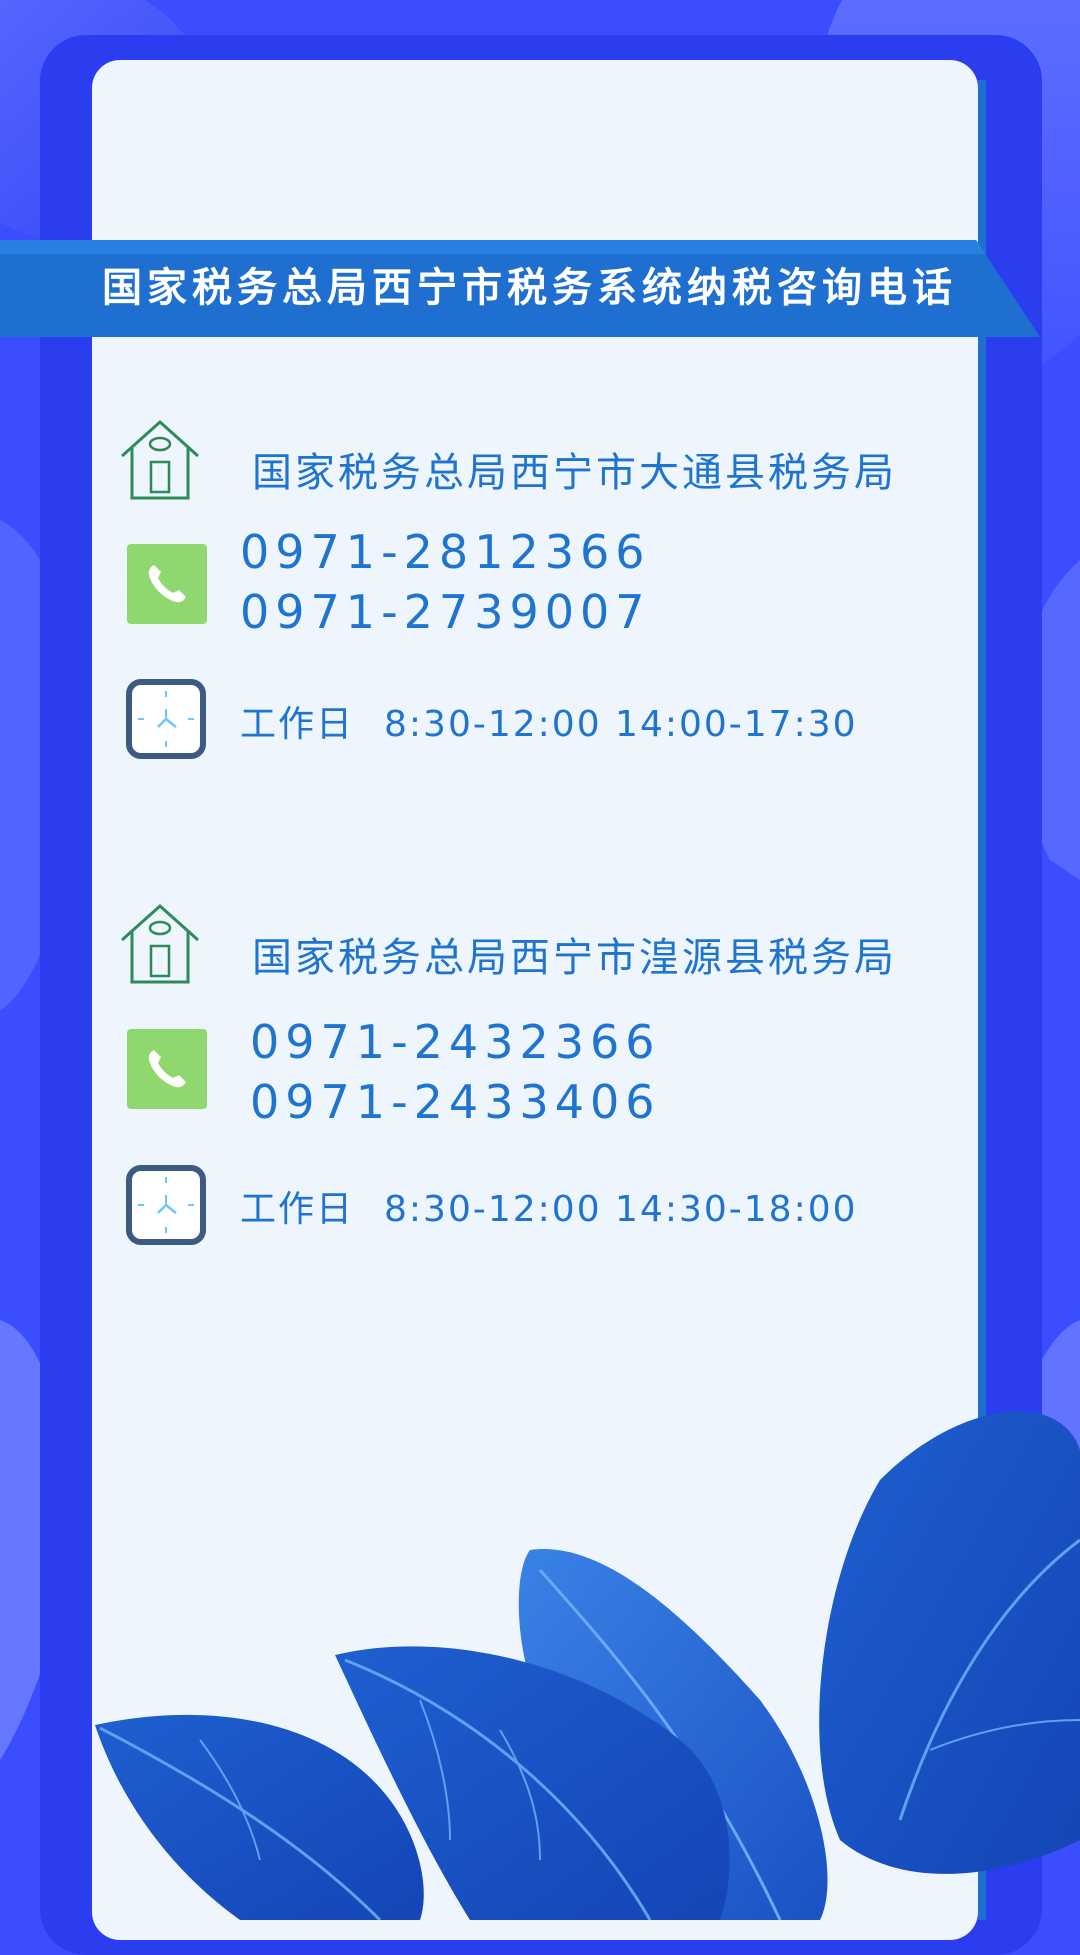 The image size is (1080, 1955). I want to click on phone-number: 0971-2812366, so click(445, 552).